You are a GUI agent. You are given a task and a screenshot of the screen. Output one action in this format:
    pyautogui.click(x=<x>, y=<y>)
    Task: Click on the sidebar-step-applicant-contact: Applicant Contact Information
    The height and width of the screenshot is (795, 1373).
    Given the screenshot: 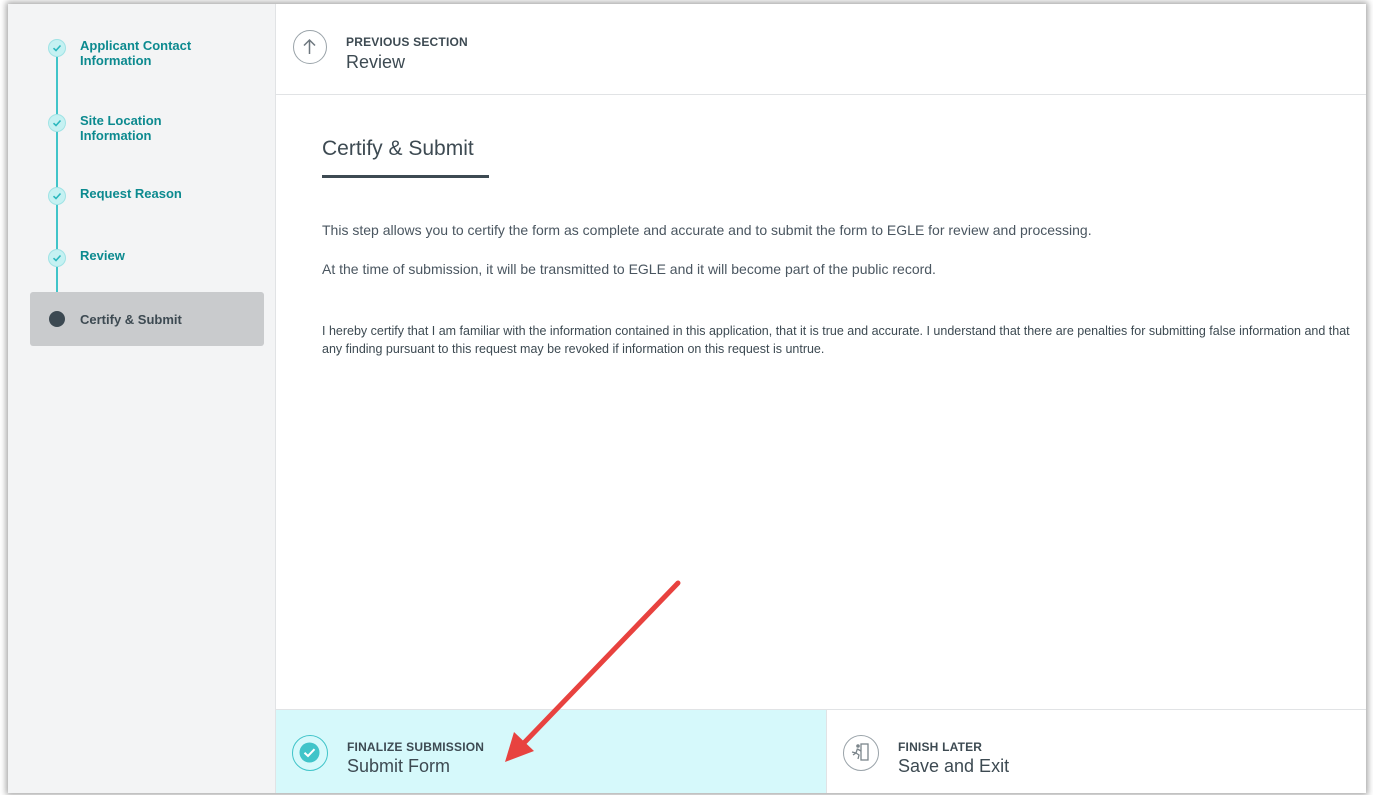 What is the action you would take?
    pyautogui.click(x=147, y=51)
    